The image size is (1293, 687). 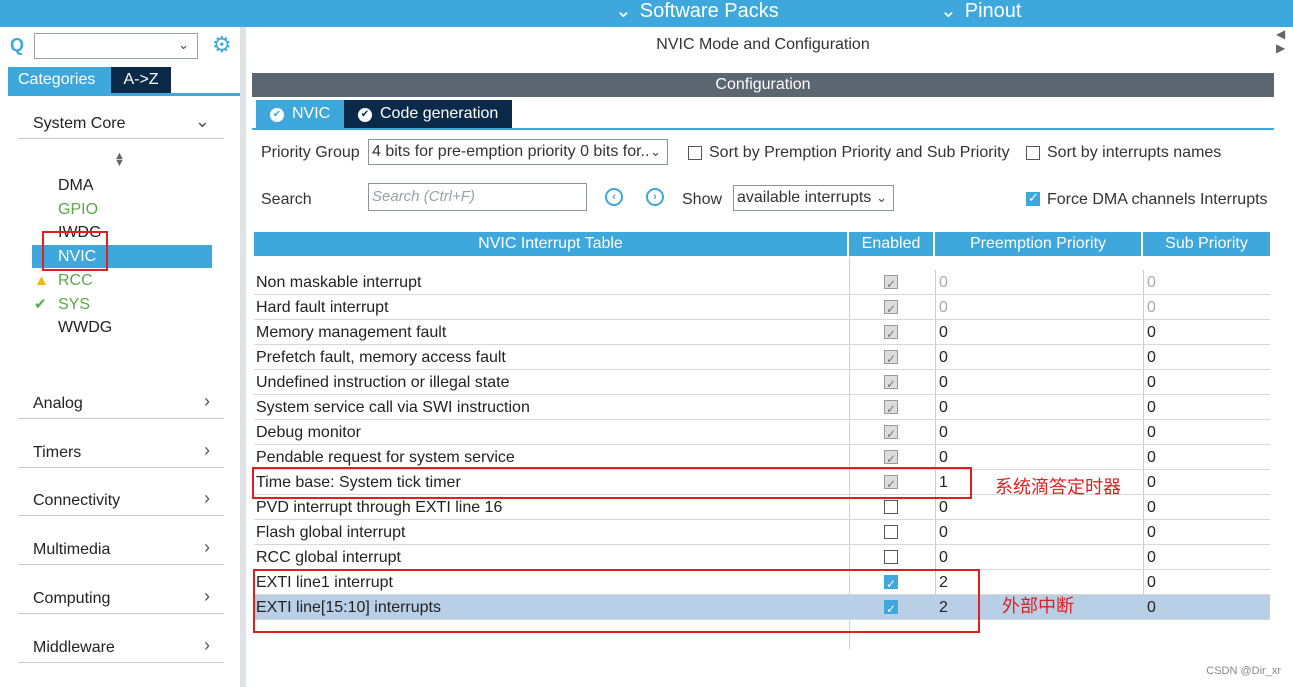 I want to click on category-label: System Core, so click(x=79, y=123).